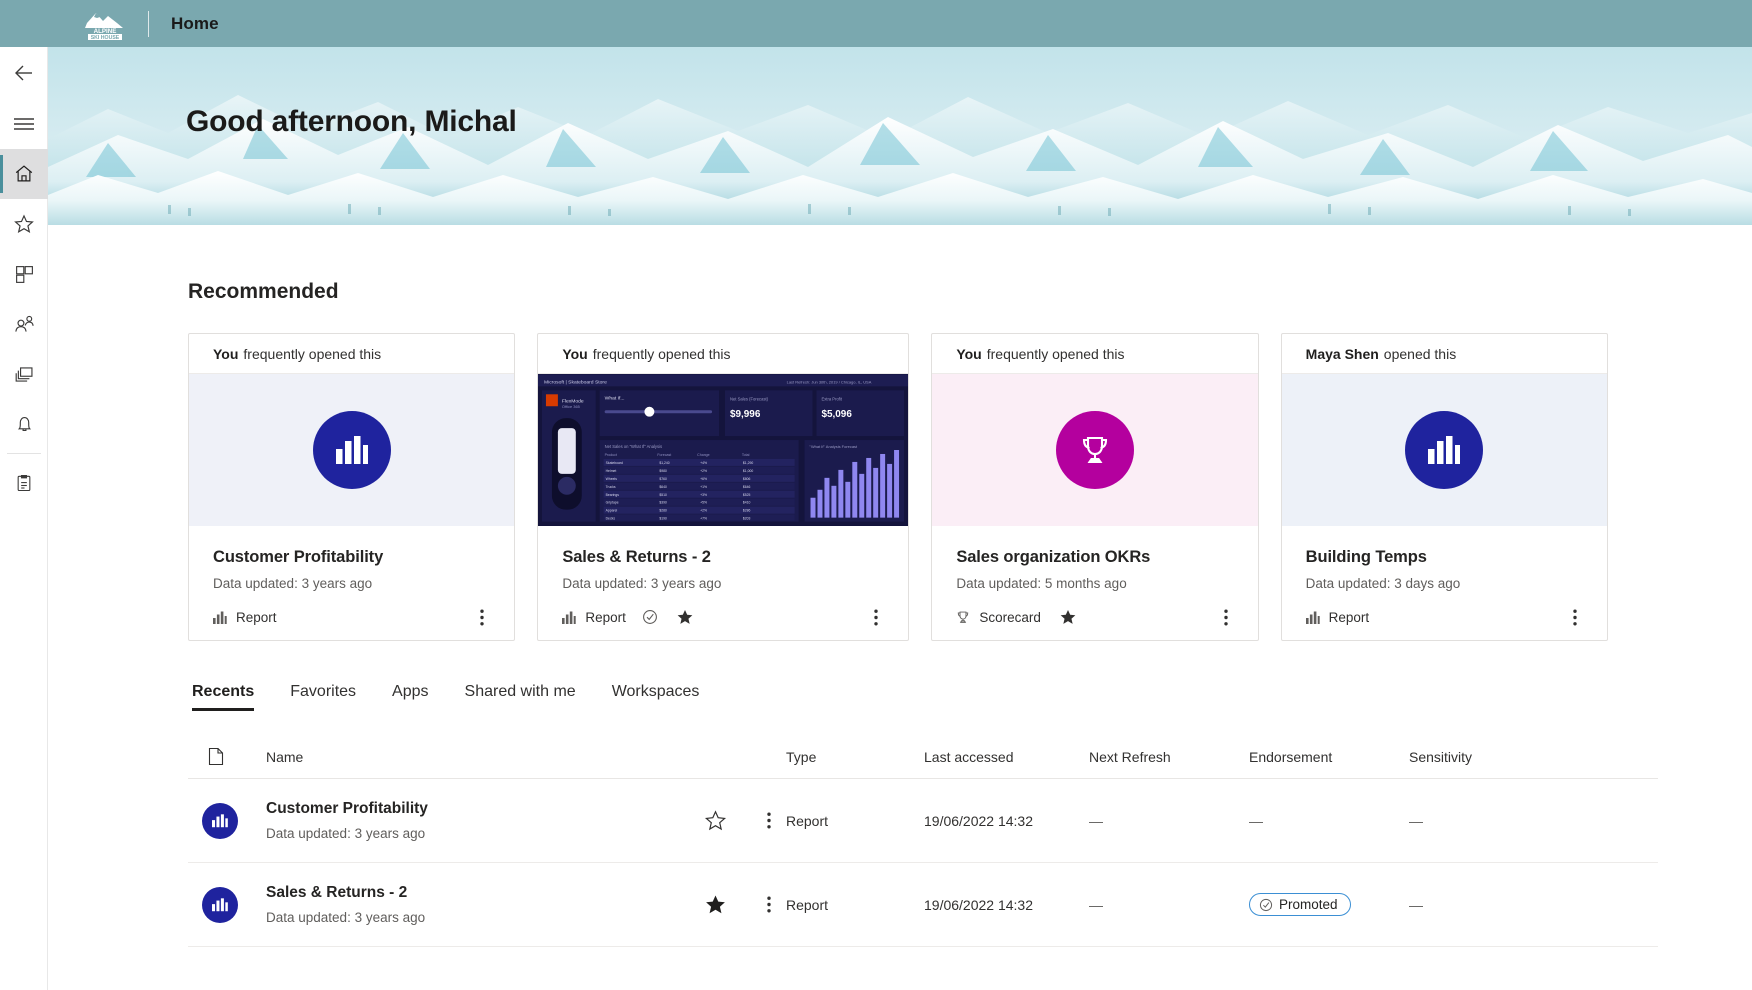  What do you see at coordinates (24, 483) in the screenshot?
I see `sidebar-item-metrics` at bounding box center [24, 483].